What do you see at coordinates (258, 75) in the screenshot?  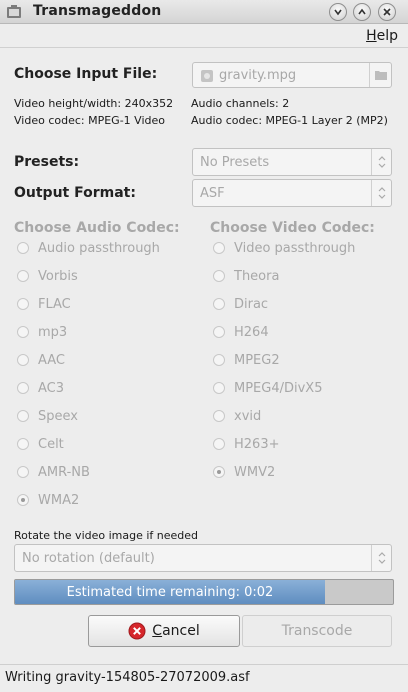 I see `input-file-name: gravity.mpg` at bounding box center [258, 75].